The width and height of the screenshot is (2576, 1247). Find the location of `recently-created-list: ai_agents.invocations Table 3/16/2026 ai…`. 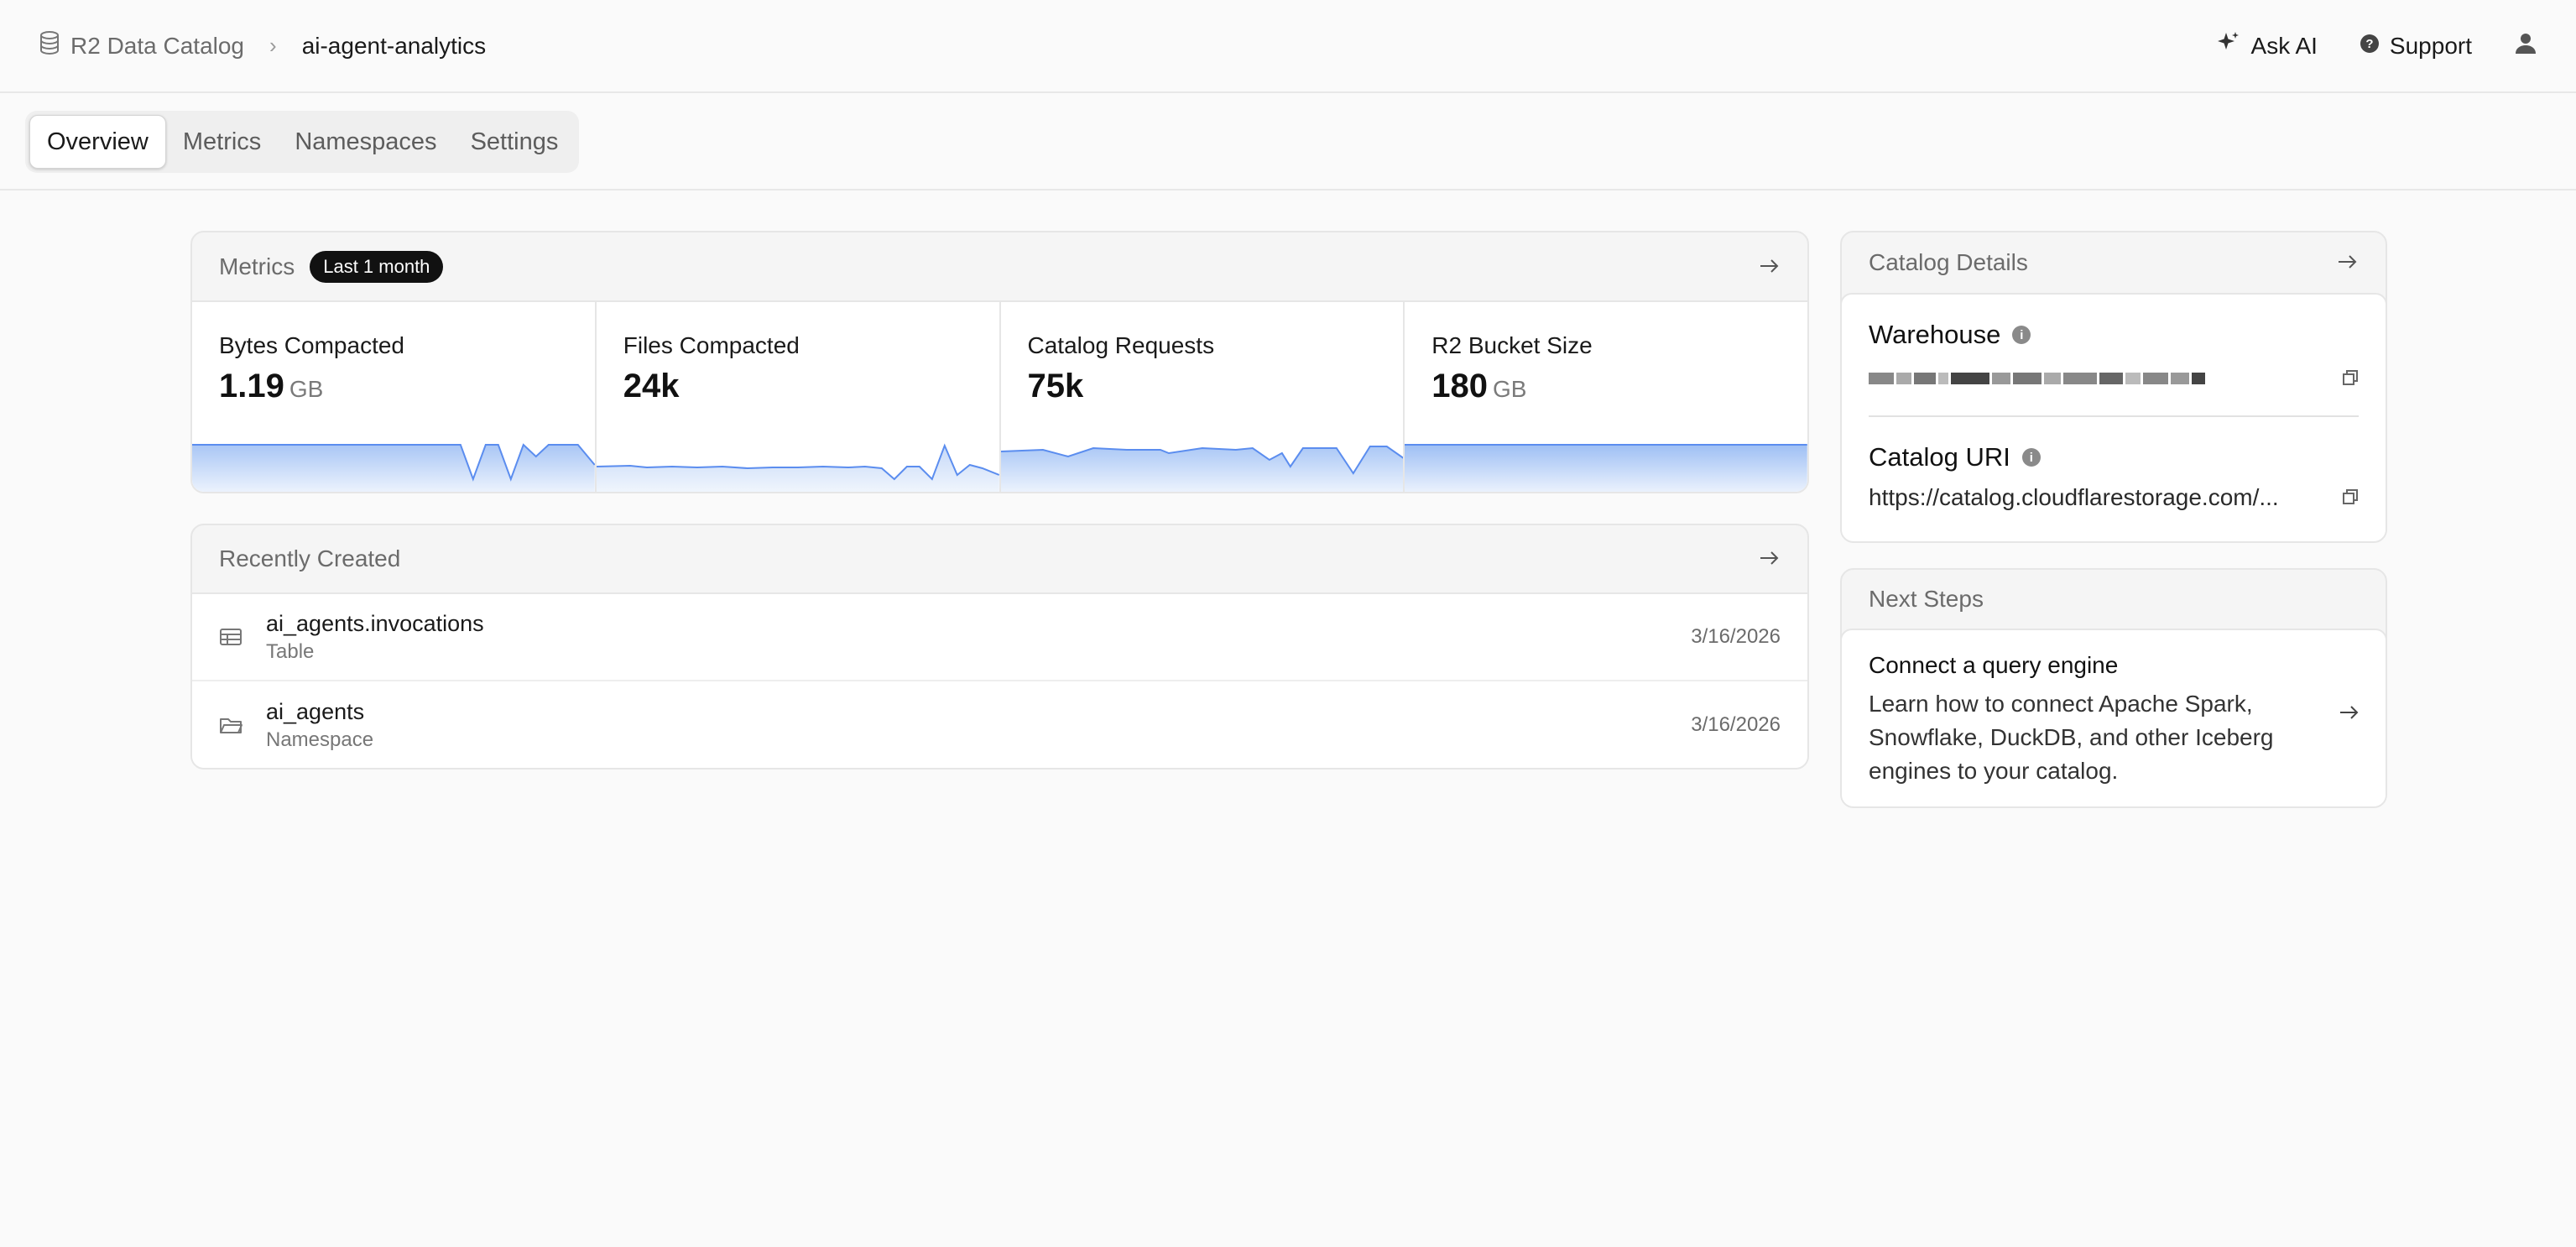

recently-created-list: ai_agents.invocations Table 3/16/2026 ai… is located at coordinates (999, 680).